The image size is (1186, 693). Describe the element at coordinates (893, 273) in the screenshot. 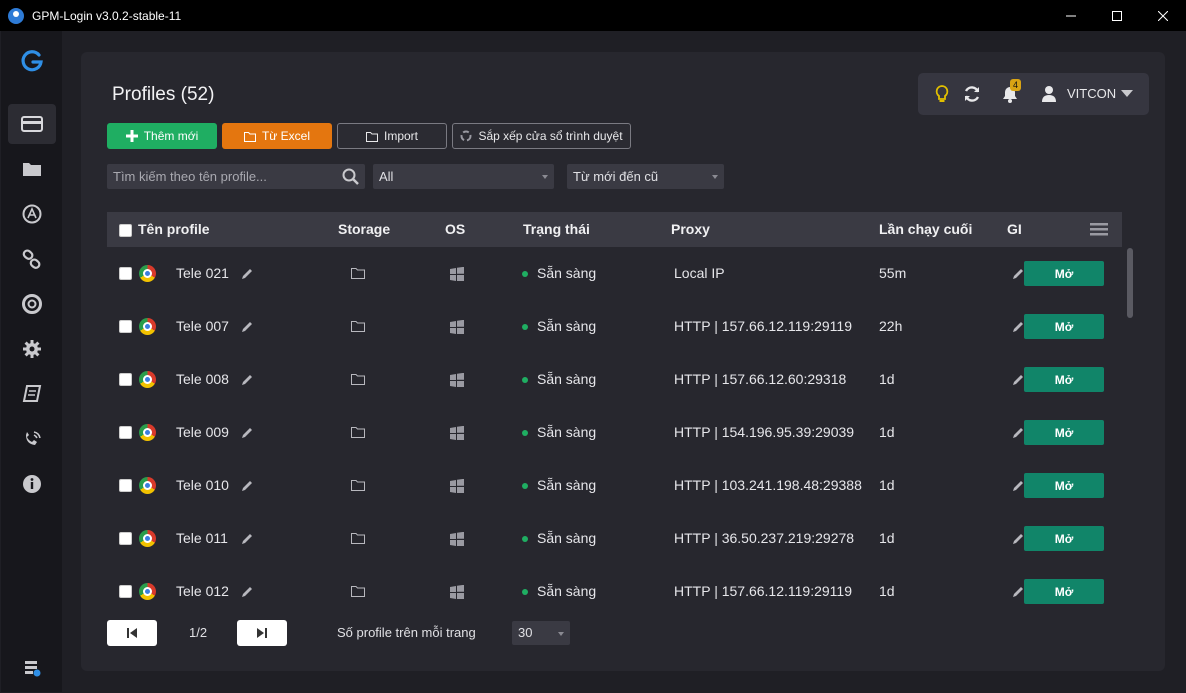

I see `profile-last-run: 55m` at that location.